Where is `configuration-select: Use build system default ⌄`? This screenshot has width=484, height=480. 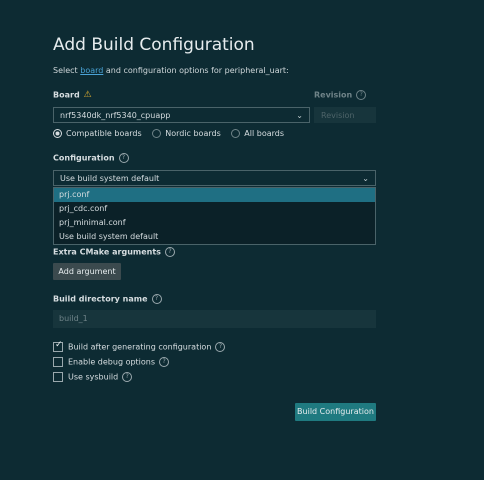 configuration-select: Use build system default ⌄ is located at coordinates (214, 178).